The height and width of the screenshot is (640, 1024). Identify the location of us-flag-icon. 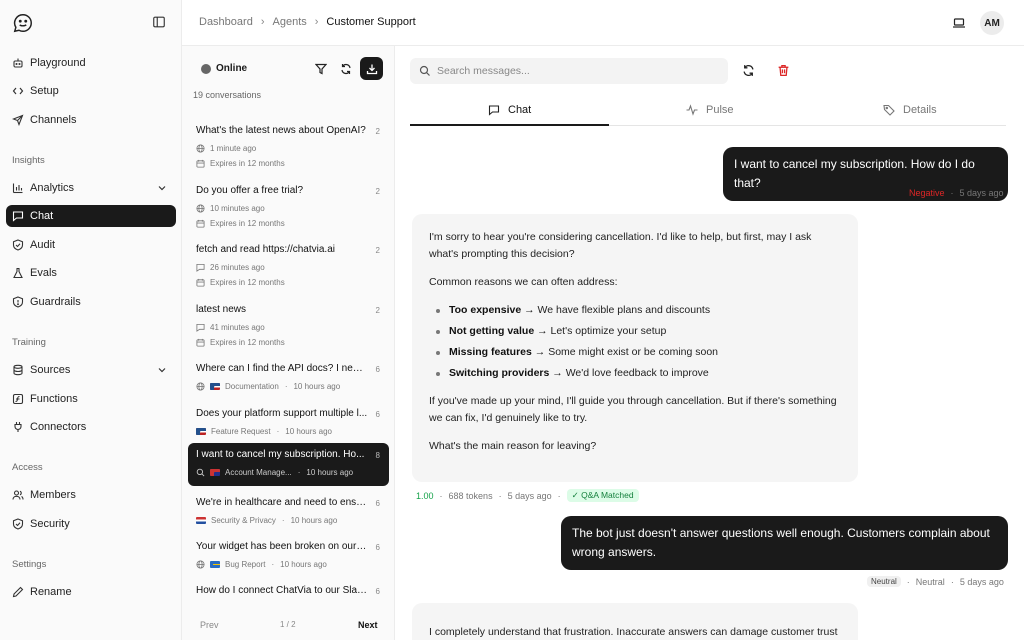
(215, 386).